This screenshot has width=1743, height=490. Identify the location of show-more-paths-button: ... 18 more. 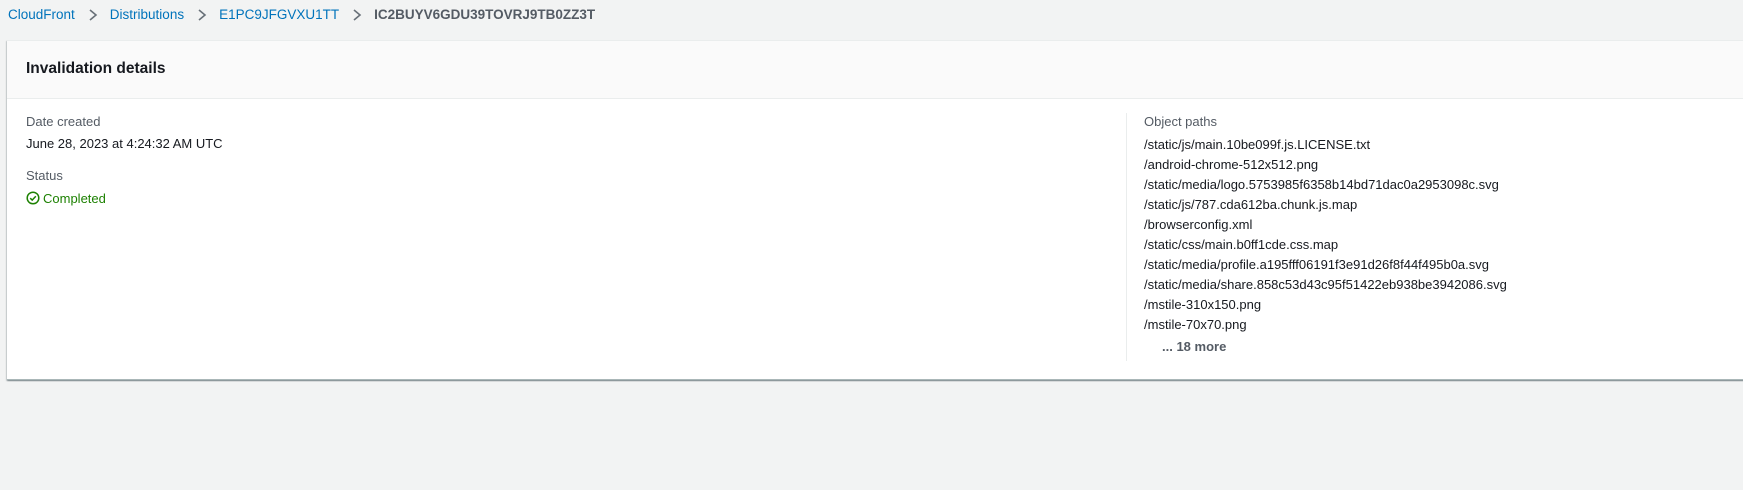
(1443, 347).